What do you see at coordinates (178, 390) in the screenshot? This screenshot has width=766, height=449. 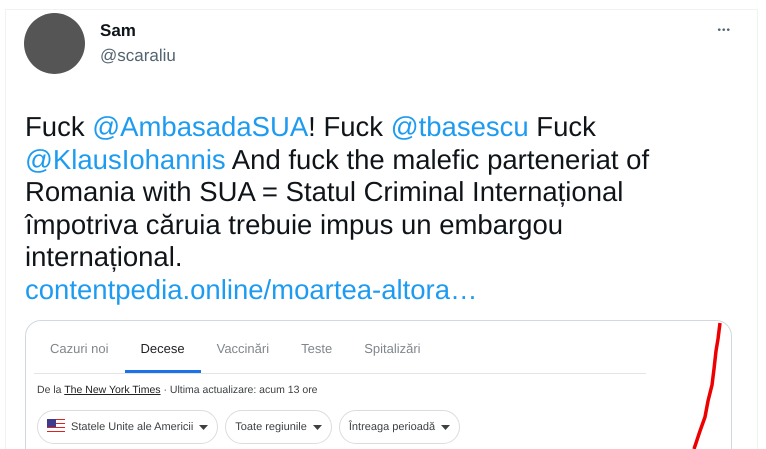 I see `source-text: De la The New York Times · Ultima actualizare: acum 13 ore` at bounding box center [178, 390].